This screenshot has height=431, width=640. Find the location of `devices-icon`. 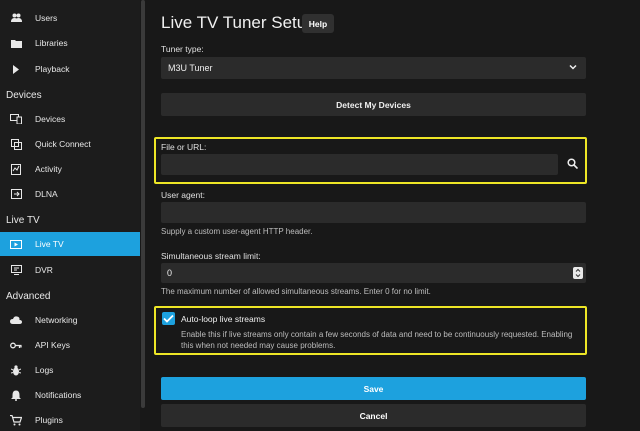

devices-icon is located at coordinates (16, 119).